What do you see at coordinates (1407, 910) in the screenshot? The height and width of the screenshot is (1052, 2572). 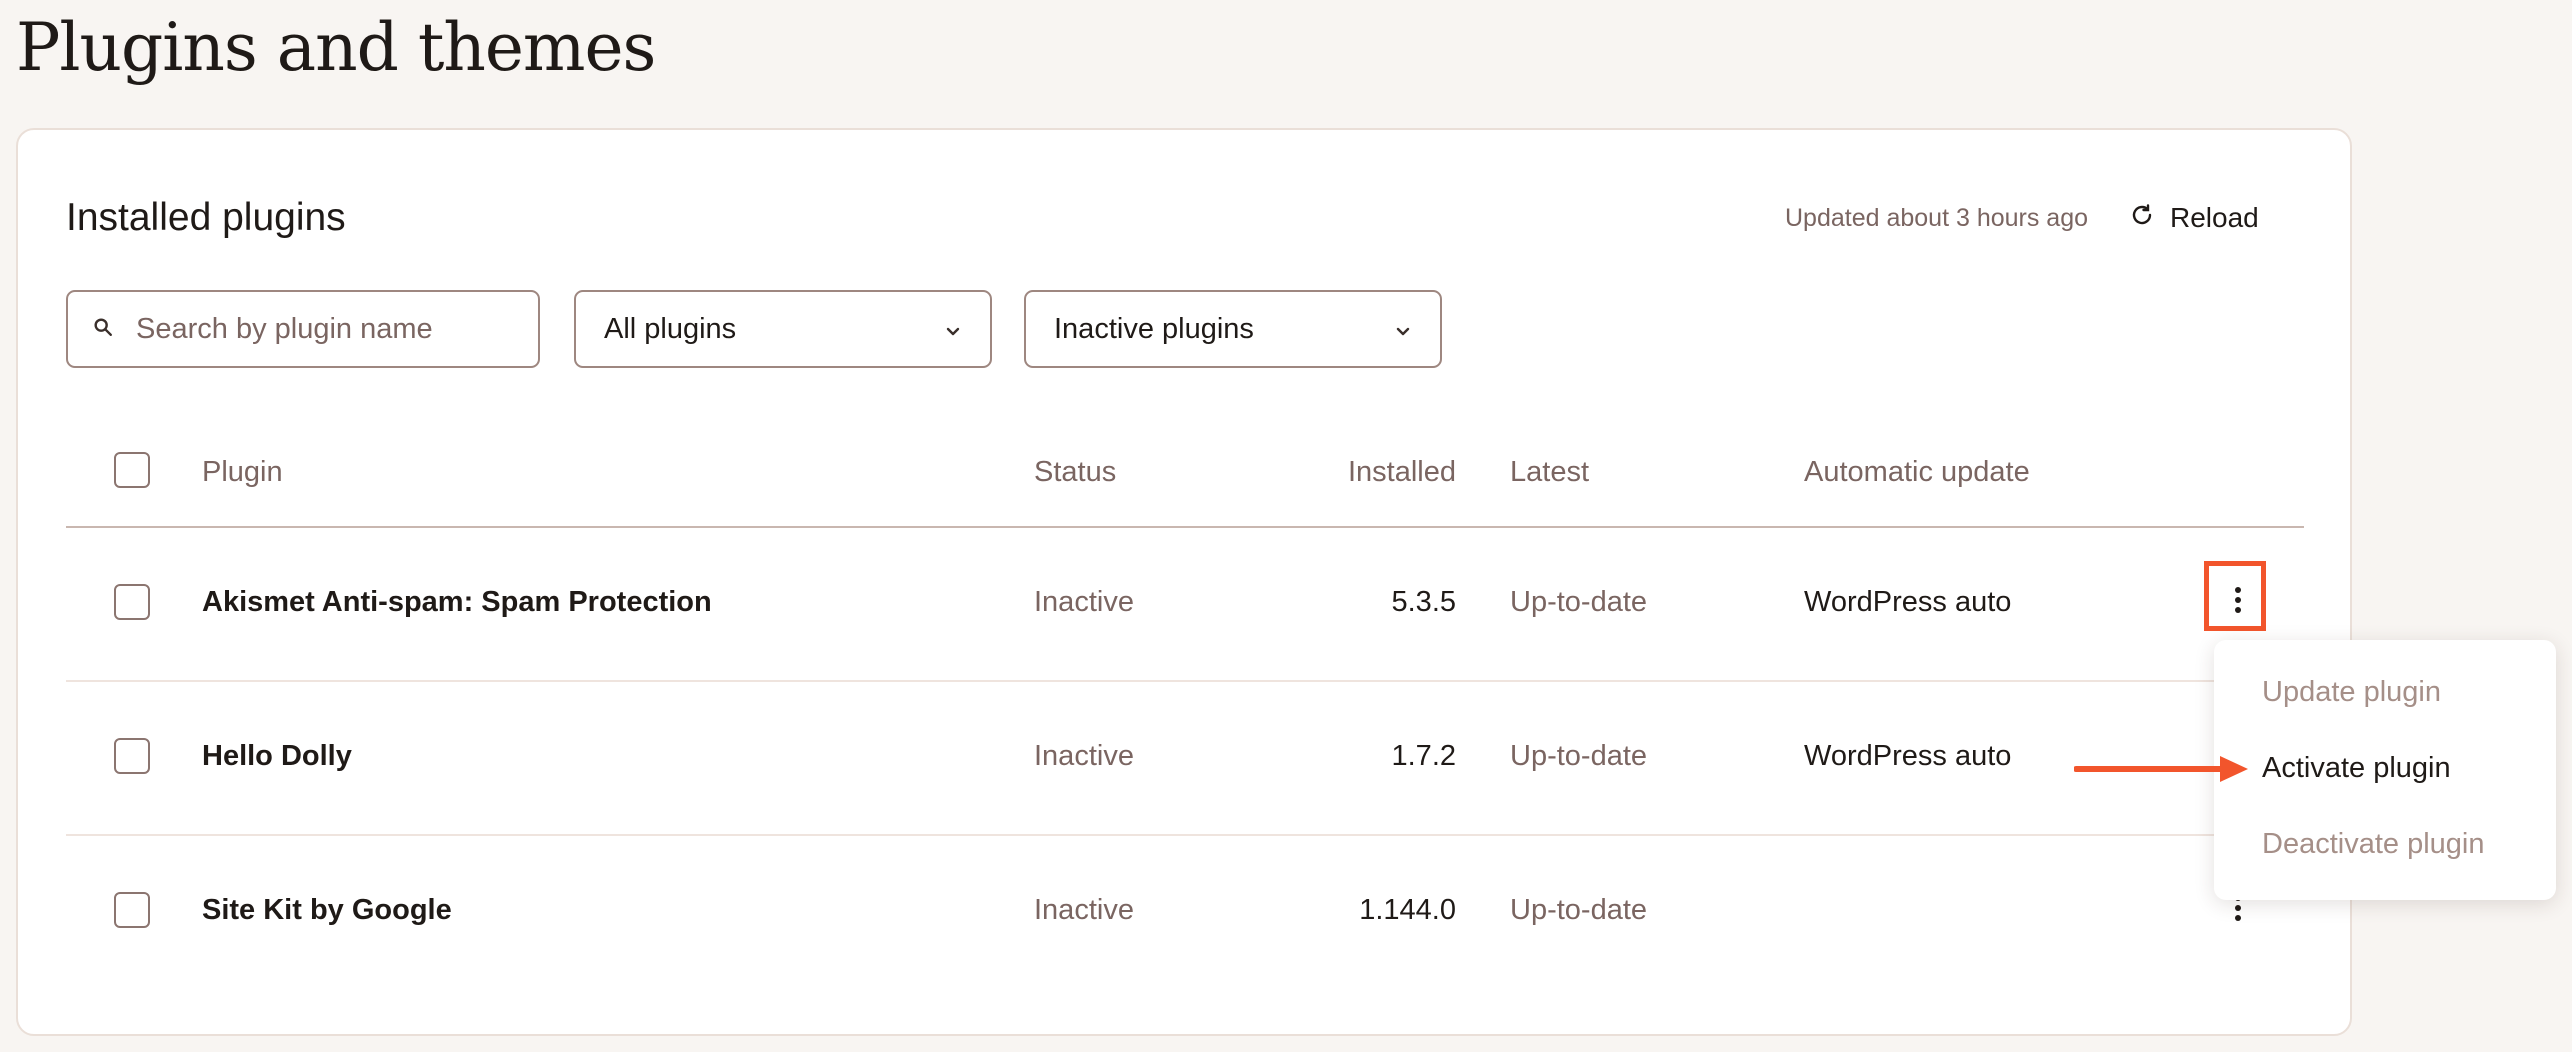 I see `plugin-installed-version: 1.144.0` at bounding box center [1407, 910].